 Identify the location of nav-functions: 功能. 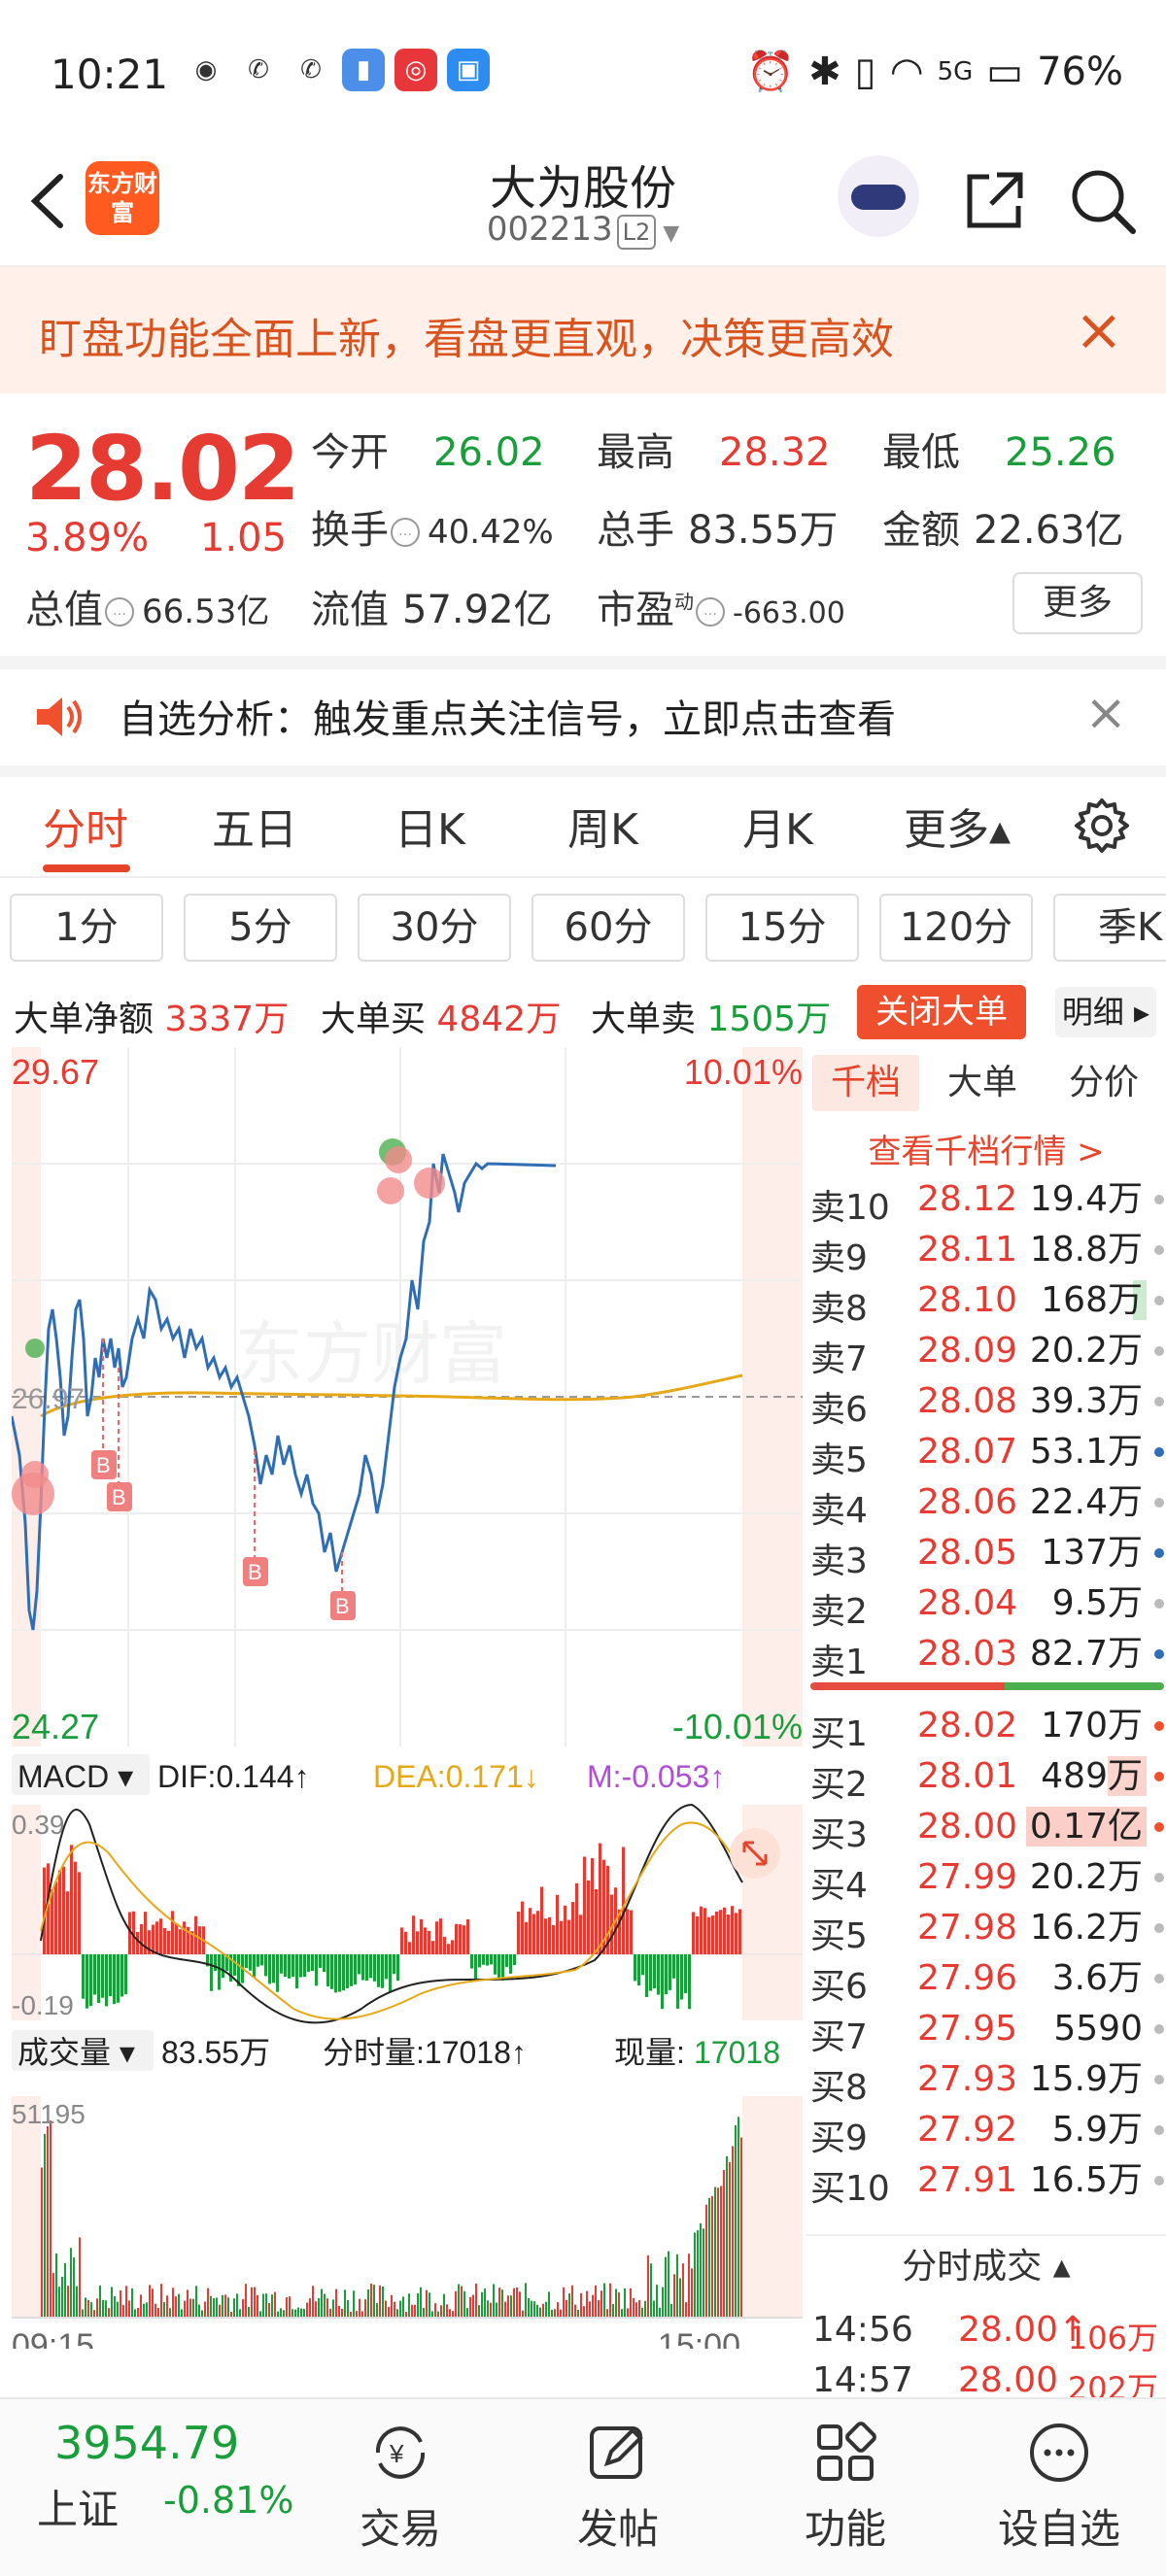
(845, 2486).